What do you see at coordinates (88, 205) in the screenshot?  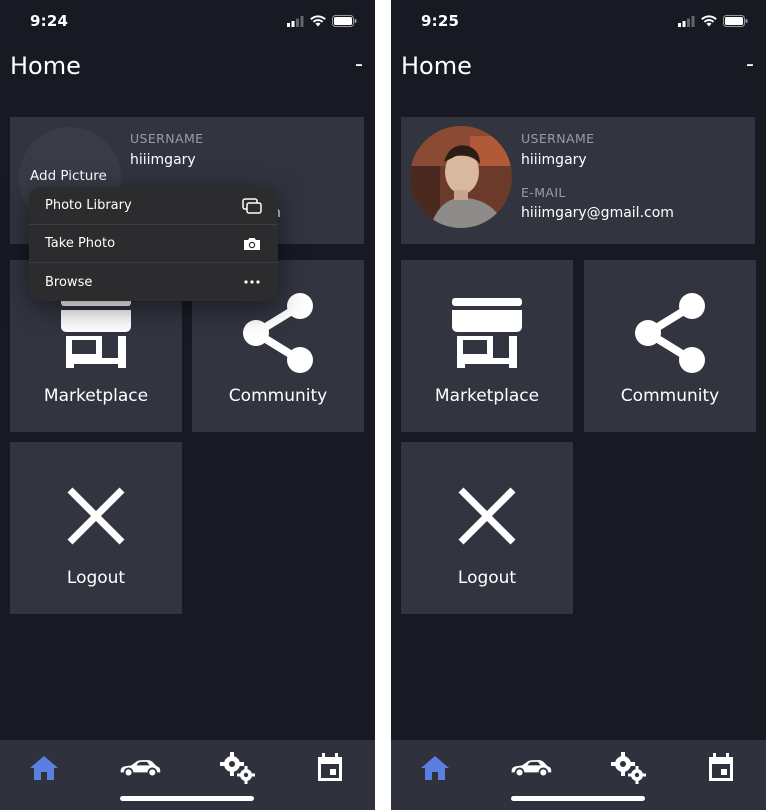 I see `photo-library-label: Photo Library` at bounding box center [88, 205].